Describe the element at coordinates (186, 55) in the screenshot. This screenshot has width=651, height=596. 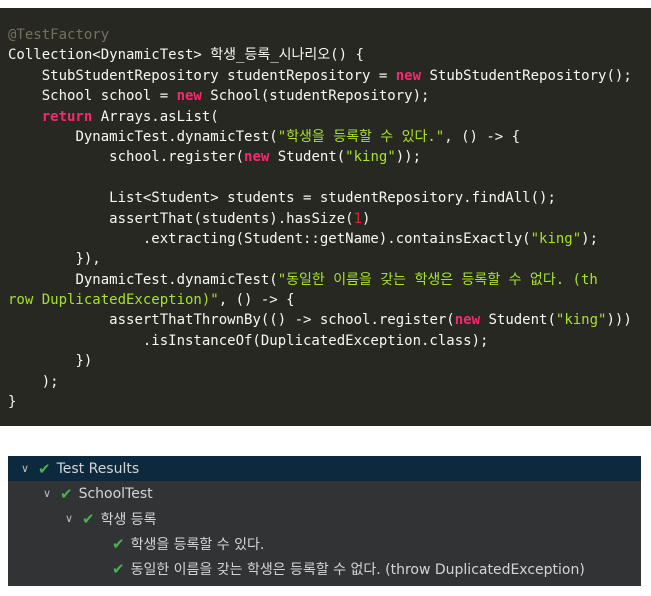
I see `code-token: Collection<DynamicTest> 학생_등록_시나리오() {` at that location.